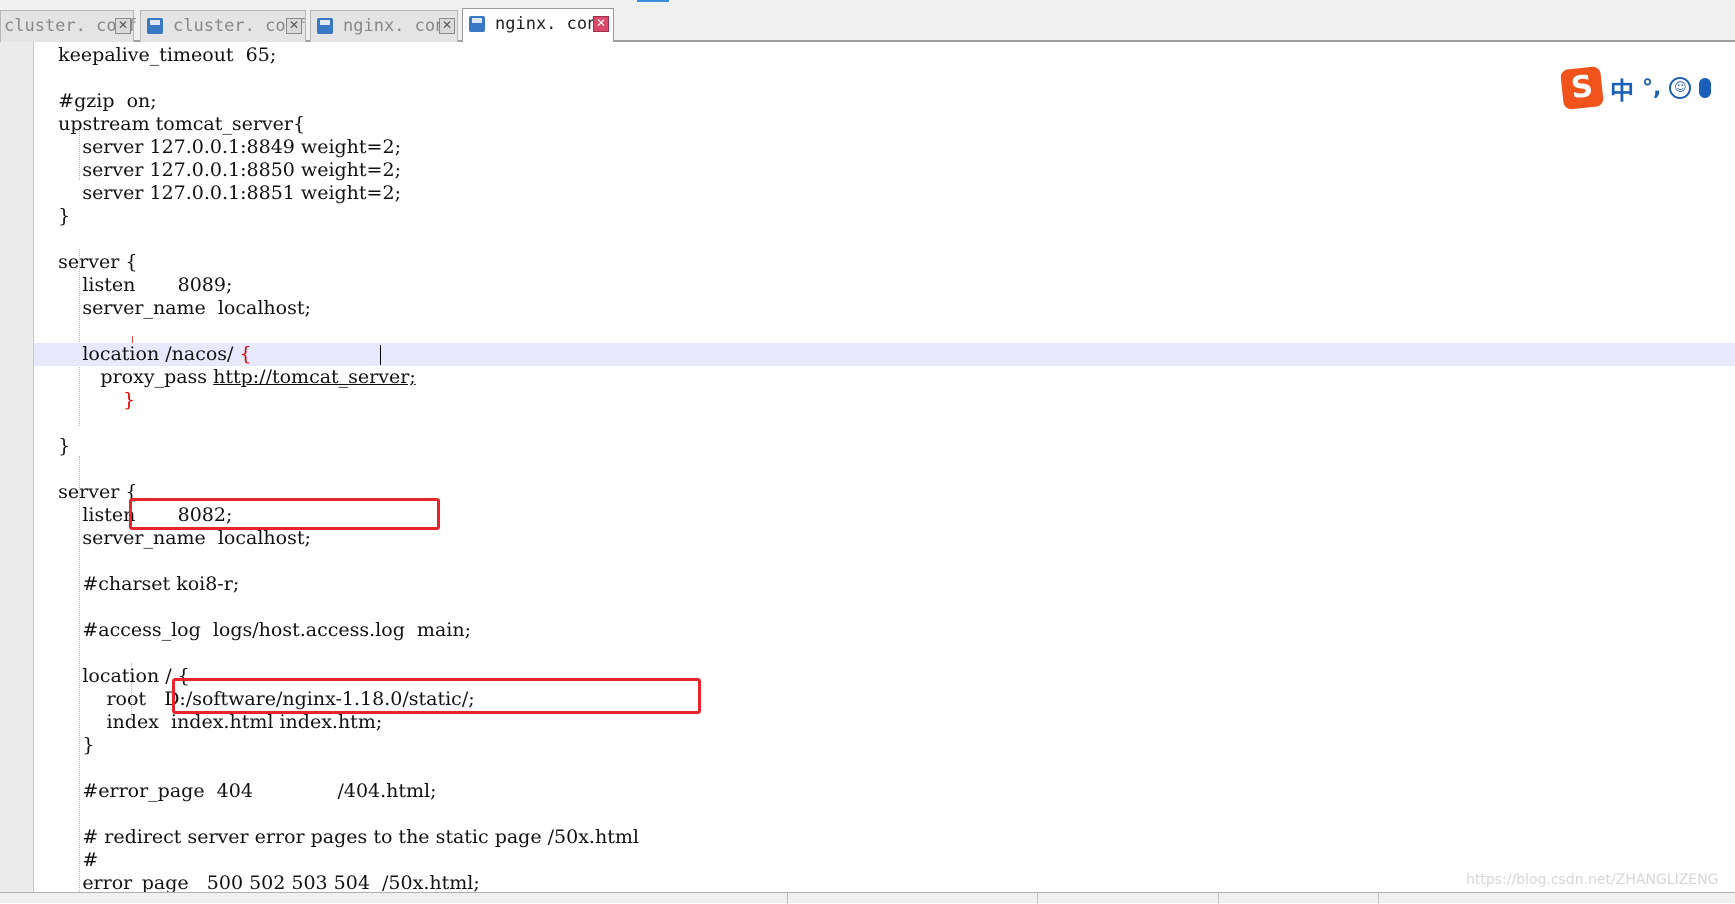  Describe the element at coordinates (884, 377) in the screenshot. I see `code-line: 5 proxy_pass http://tomcat_server;` at that location.